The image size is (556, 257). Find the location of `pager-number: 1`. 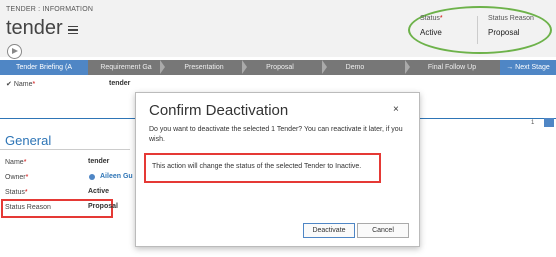

pager-number: 1 is located at coordinates (533, 123).